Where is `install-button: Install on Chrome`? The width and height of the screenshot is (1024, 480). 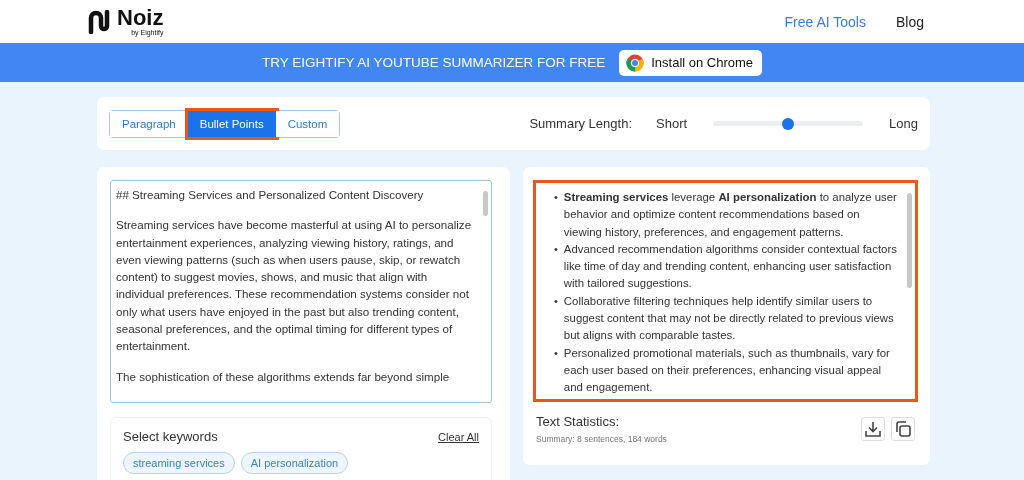 install-button: Install on Chrome is located at coordinates (691, 62).